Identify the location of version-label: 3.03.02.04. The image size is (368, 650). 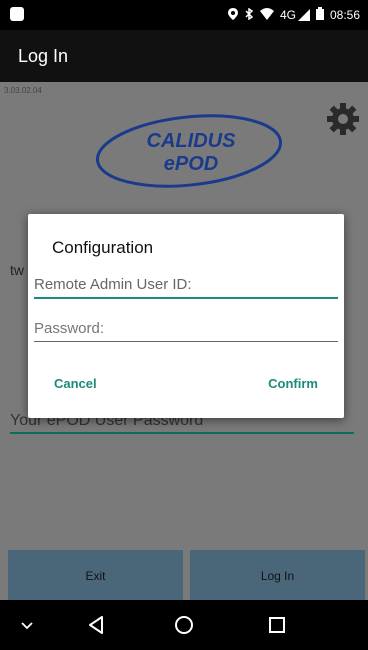
(23, 90).